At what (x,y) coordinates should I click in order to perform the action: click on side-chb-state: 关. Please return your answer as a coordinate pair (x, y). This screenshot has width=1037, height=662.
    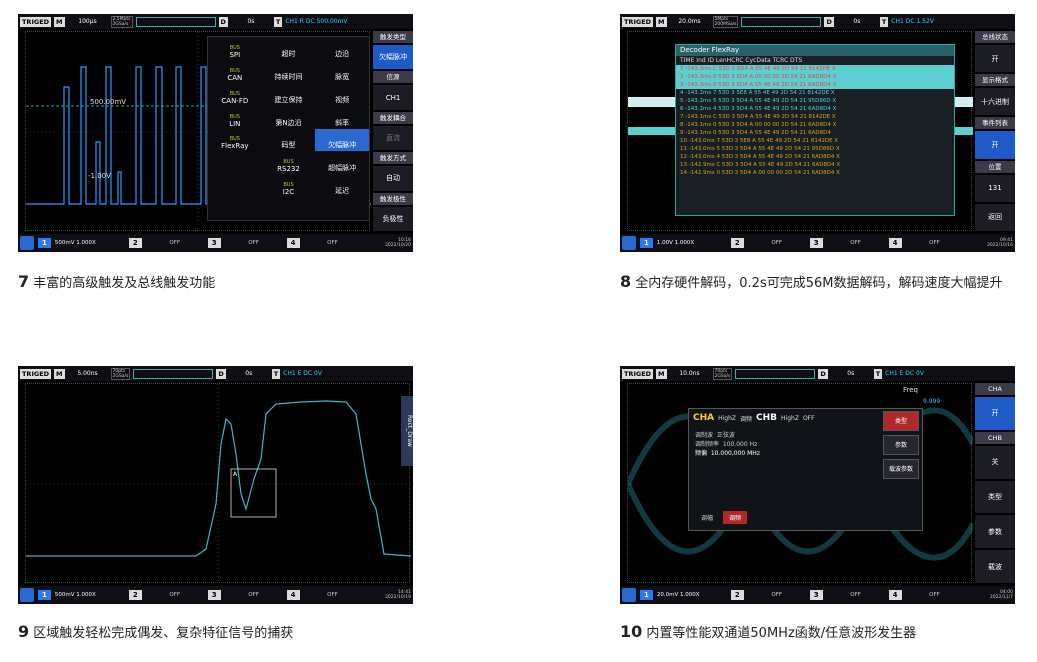
    Looking at the image, I should click on (995, 462).